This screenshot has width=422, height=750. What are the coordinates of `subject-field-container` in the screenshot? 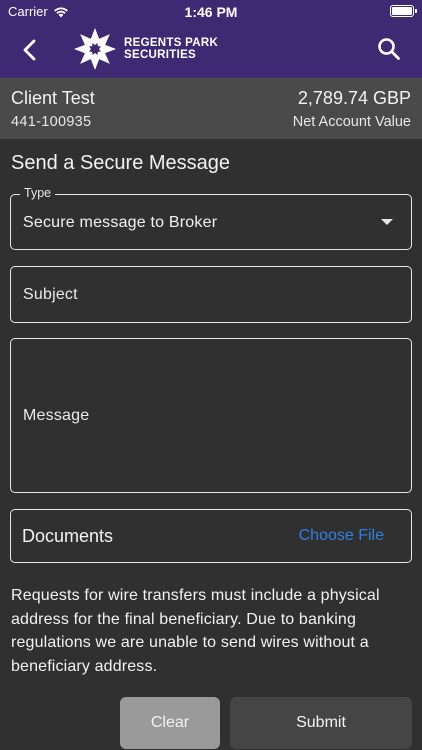 It's located at (211, 294).